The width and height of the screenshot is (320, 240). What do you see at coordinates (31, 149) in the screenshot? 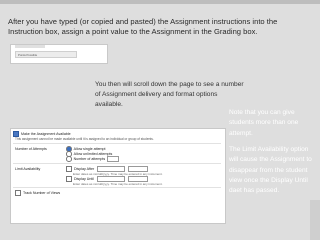
I see `attempts-label: Number of Attempts` at bounding box center [31, 149].